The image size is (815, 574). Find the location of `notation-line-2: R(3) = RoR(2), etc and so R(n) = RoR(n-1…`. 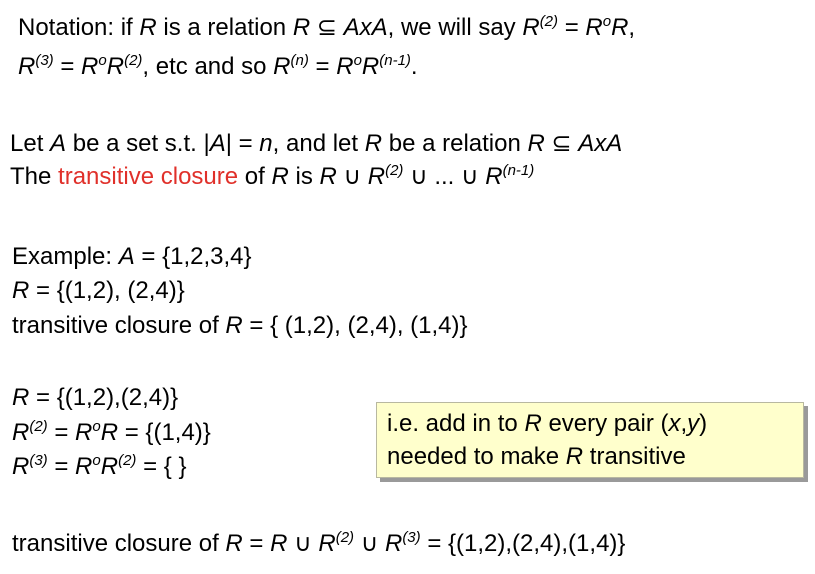

notation-line-2: R(3) = RoR(2), etc and so R(n) = RoR(n-1… is located at coordinates (218, 66).